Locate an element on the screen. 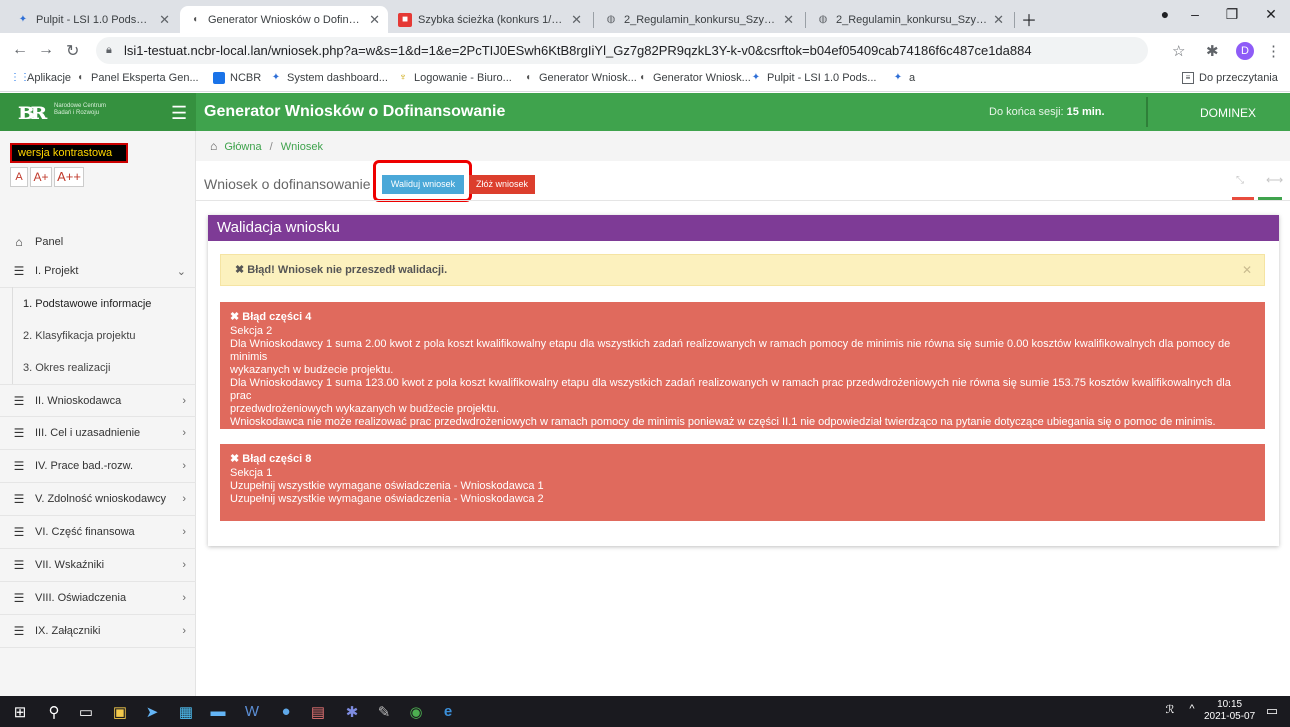 This screenshot has height=727, width=1290. app-icon: ▤ is located at coordinates (318, 712).